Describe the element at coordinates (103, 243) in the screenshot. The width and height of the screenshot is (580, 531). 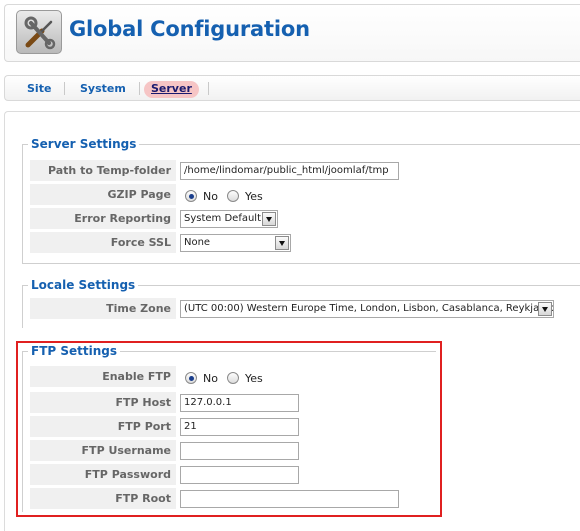
I see `force-ssl-label: Force SSL` at that location.